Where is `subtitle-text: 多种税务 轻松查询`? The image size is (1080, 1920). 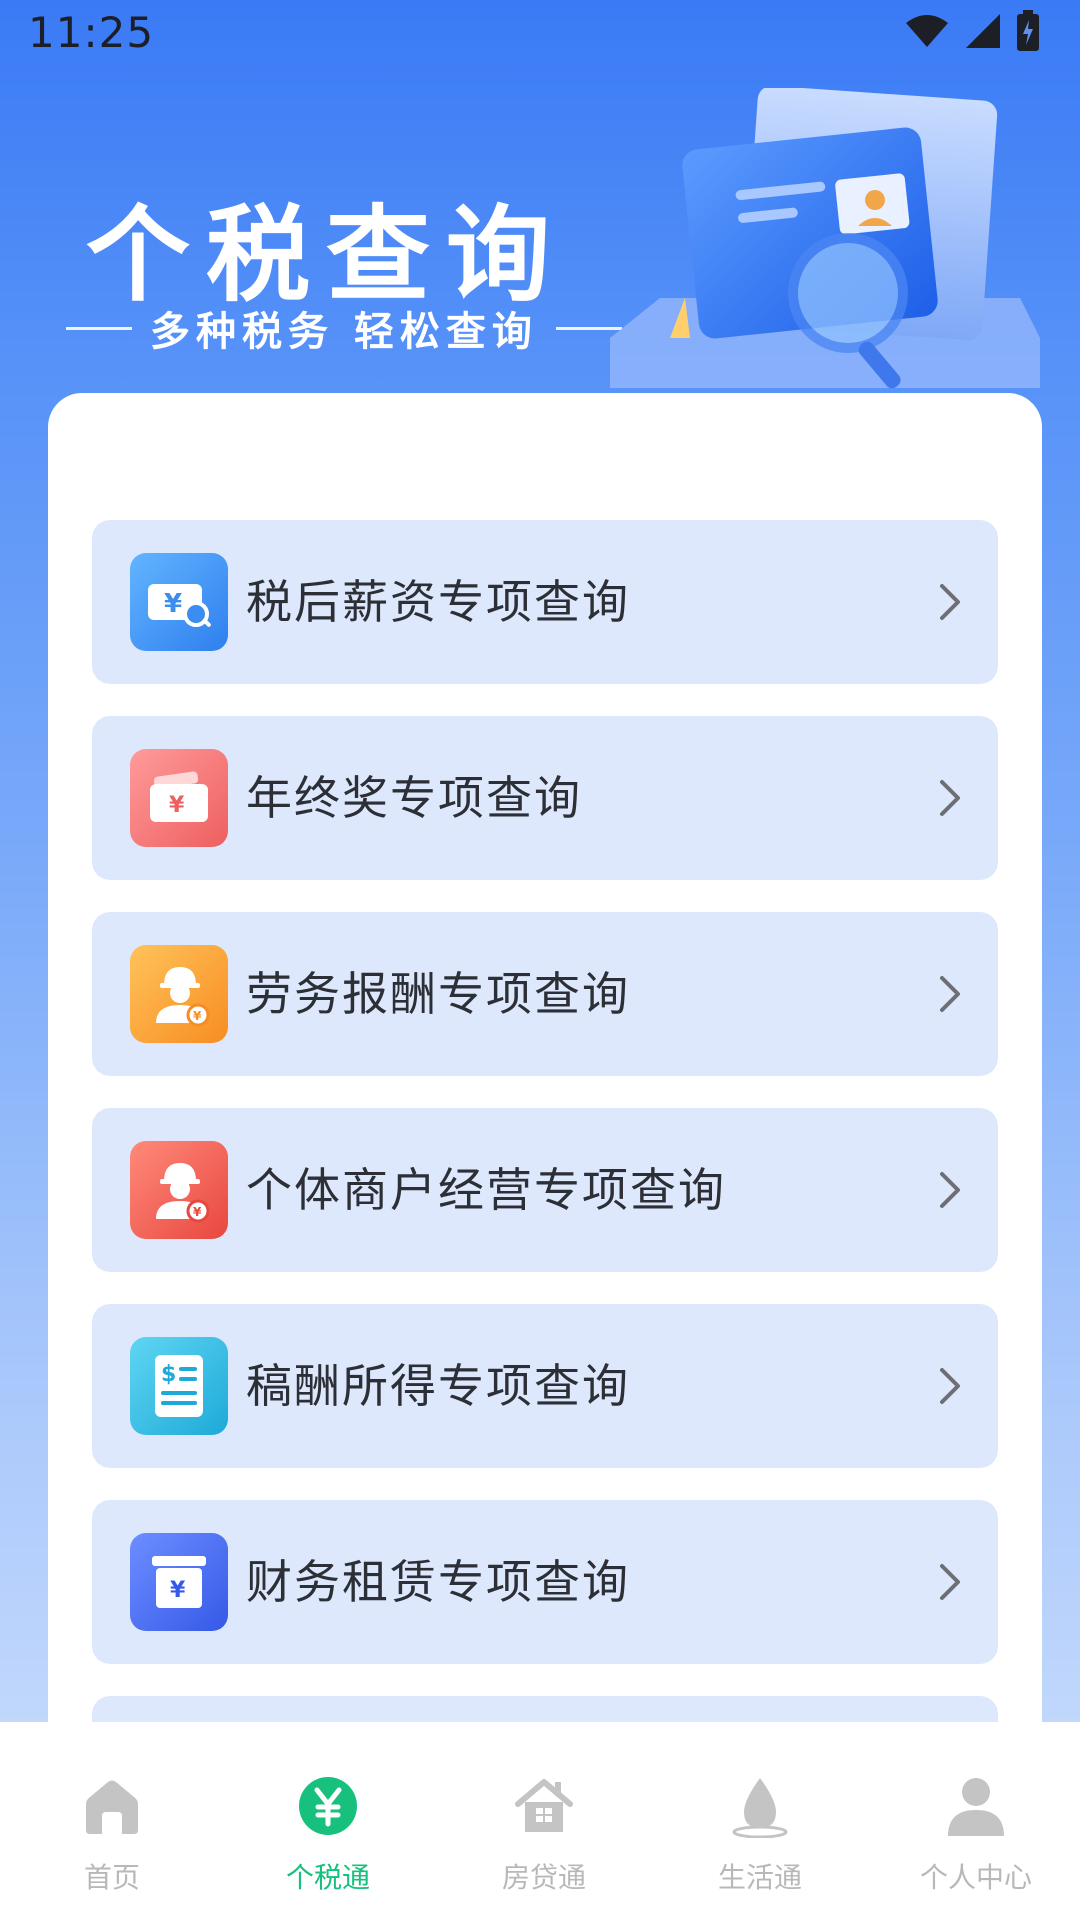 subtitle-text: 多种税务 轻松查询 is located at coordinates (344, 332).